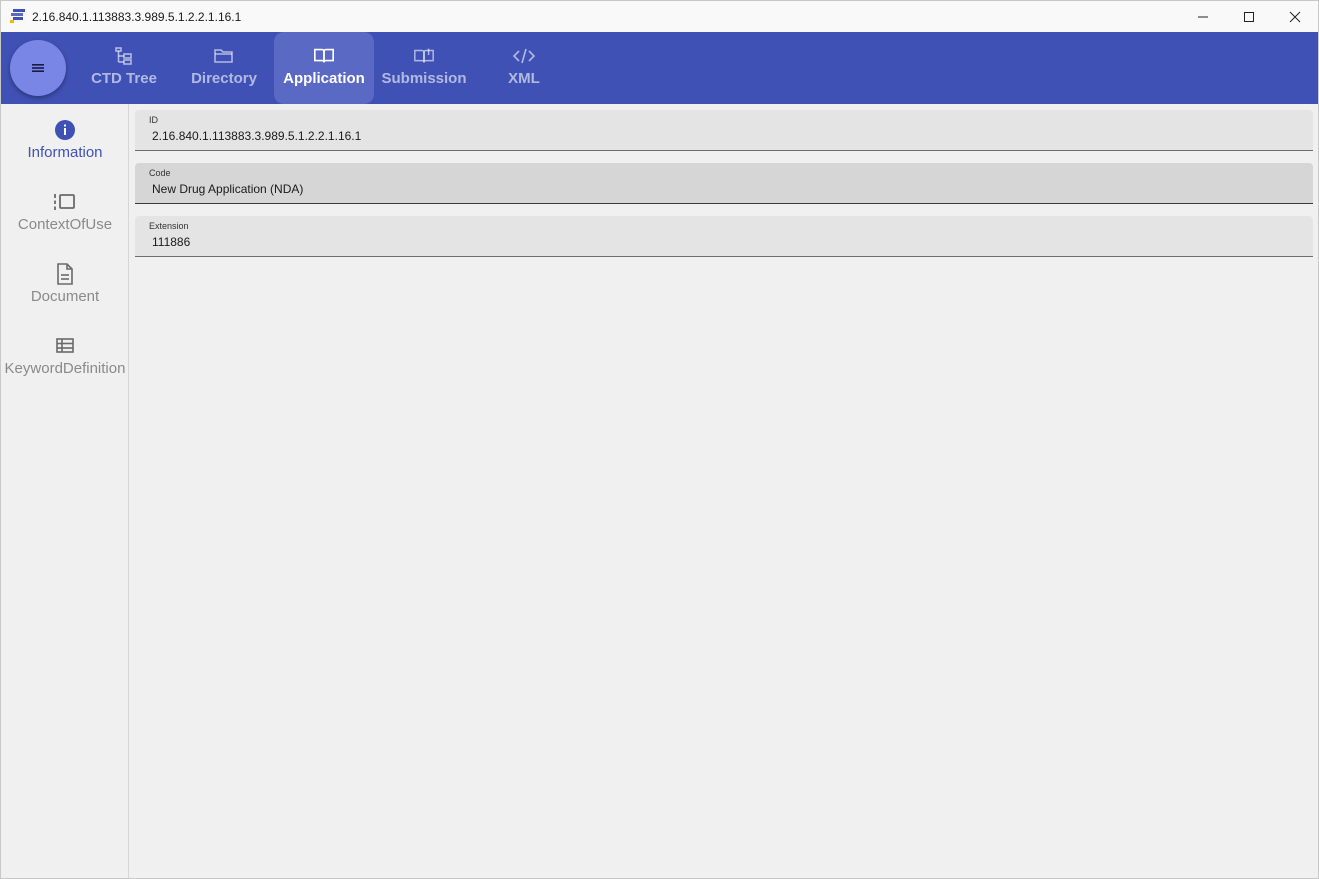 This screenshot has width=1319, height=879. What do you see at coordinates (123, 56) in the screenshot?
I see `tree-icon` at bounding box center [123, 56].